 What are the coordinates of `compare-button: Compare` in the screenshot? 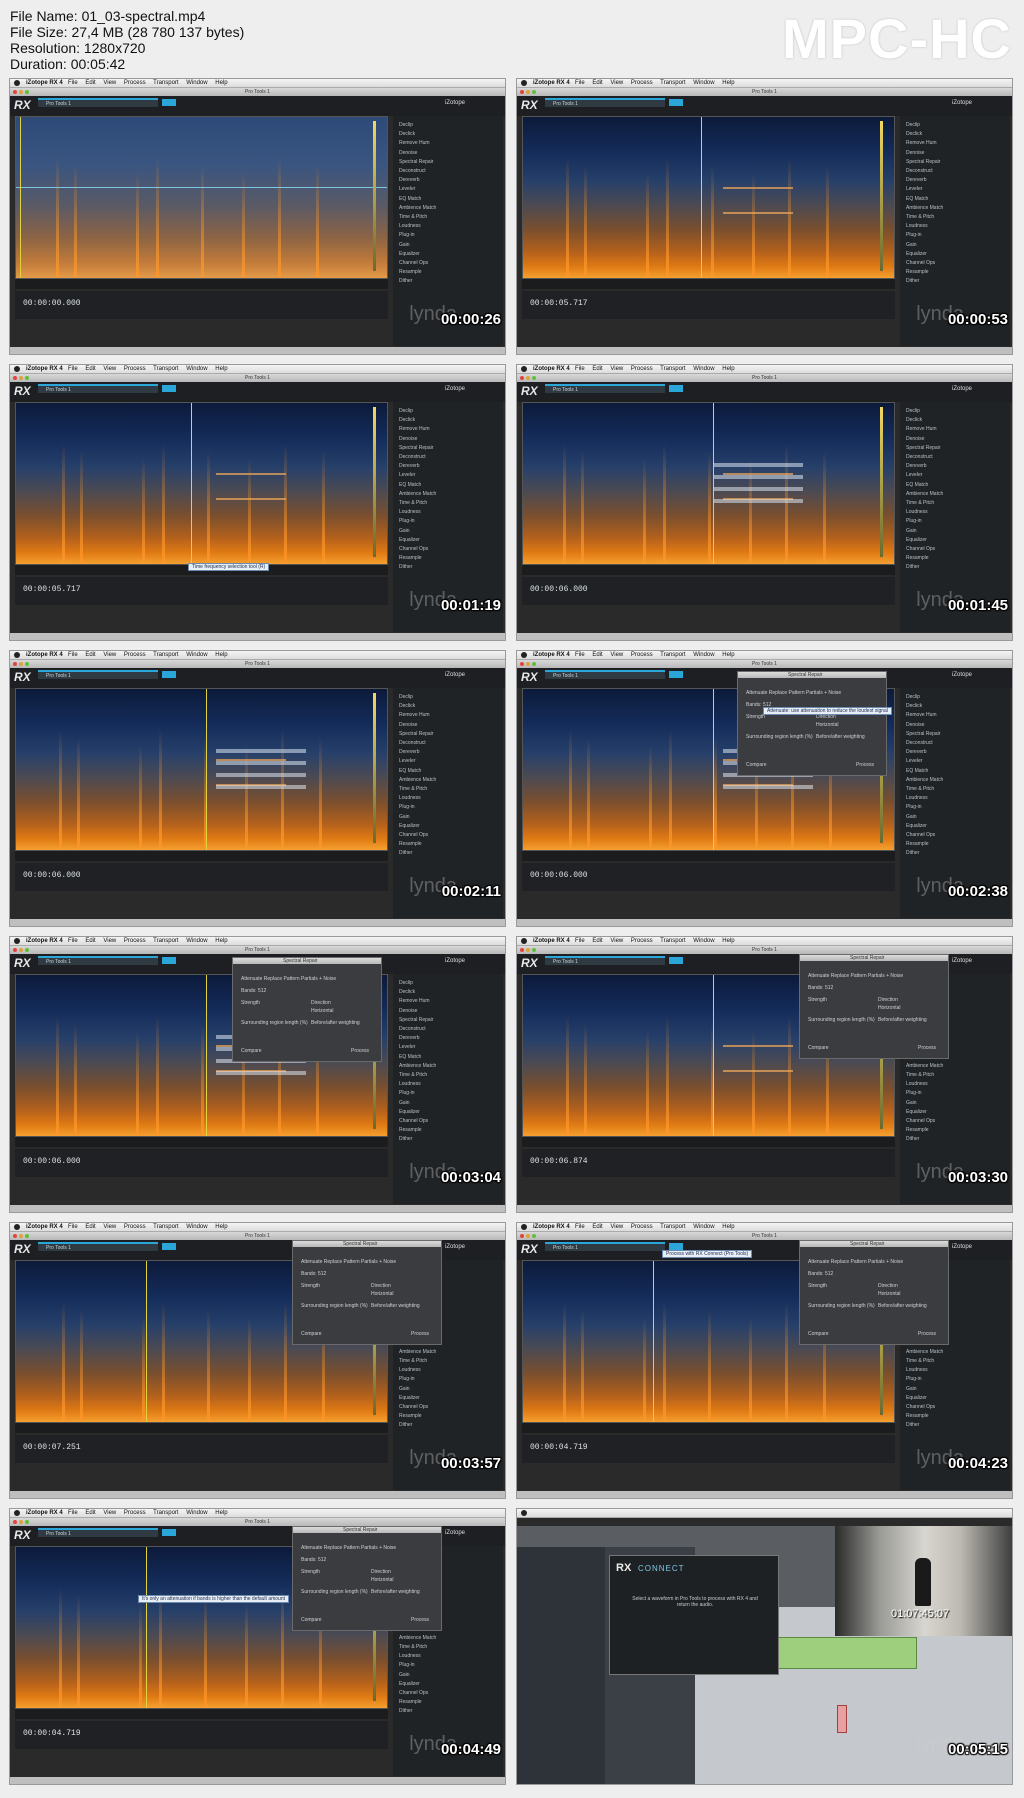 It's located at (818, 1048).